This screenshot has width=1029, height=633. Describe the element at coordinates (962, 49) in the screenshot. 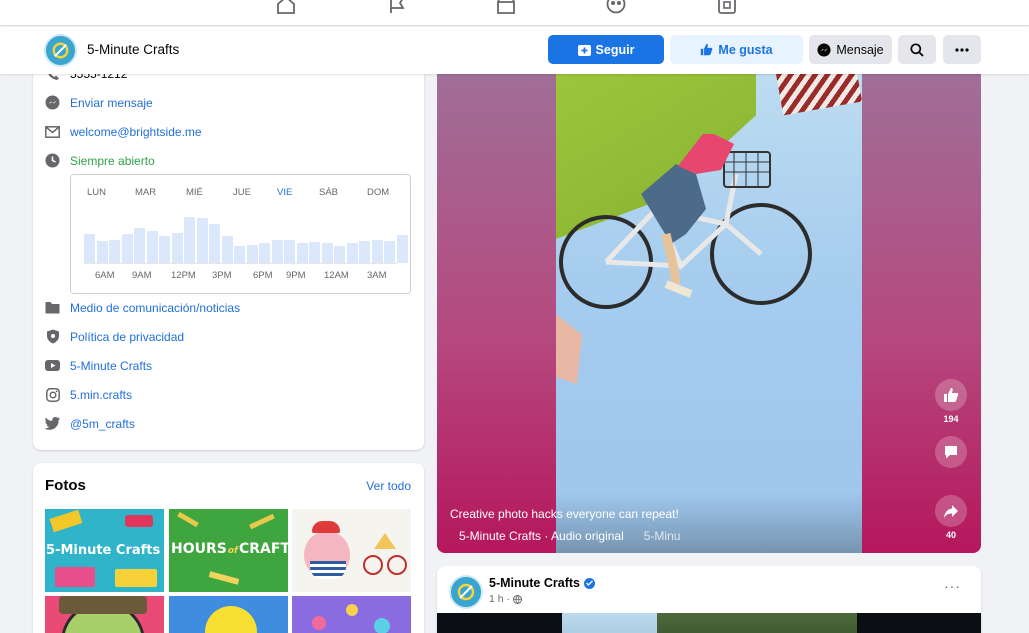

I see `more-options-button` at that location.